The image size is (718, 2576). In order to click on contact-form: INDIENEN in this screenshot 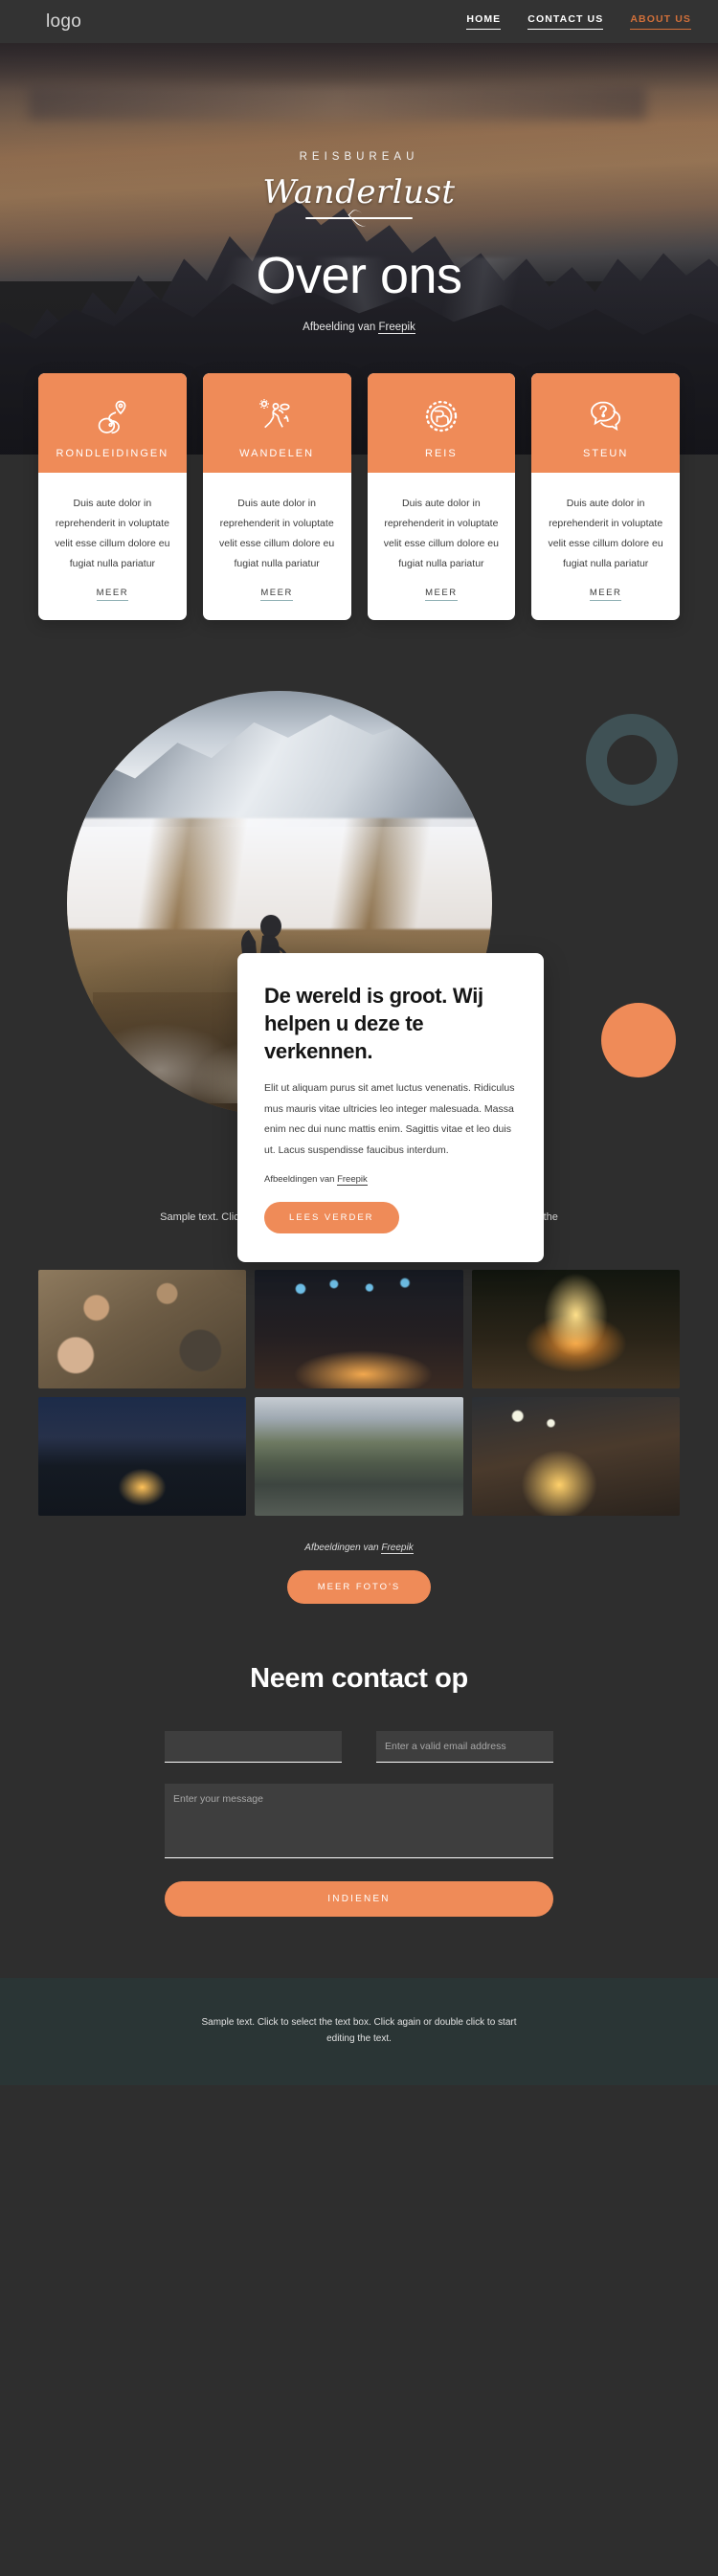, I will do `click(359, 1824)`.